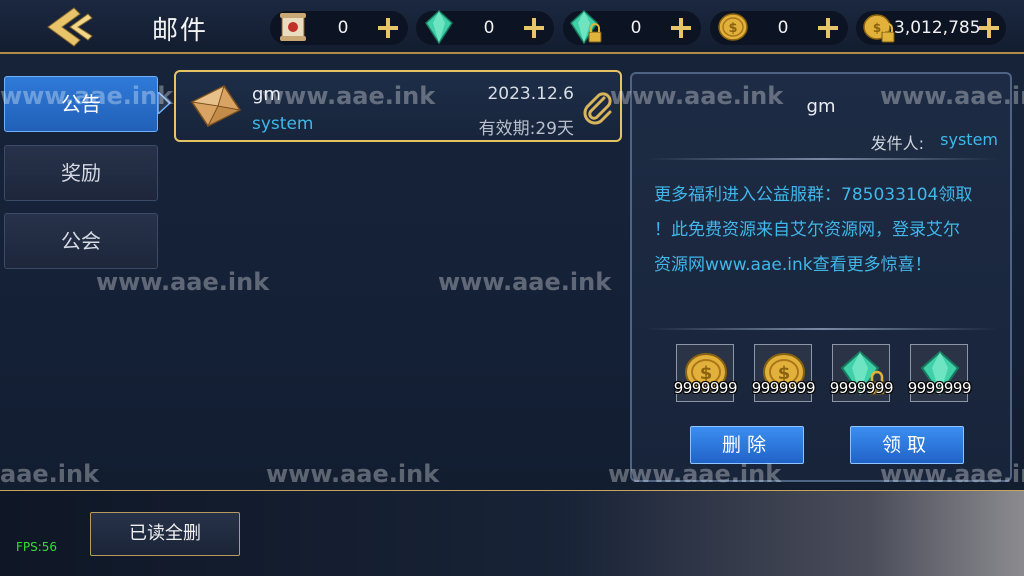 Image resolution: width=1024 pixels, height=576 pixels. Describe the element at coordinates (81, 241) in the screenshot. I see `tab-guild: 公会` at that location.